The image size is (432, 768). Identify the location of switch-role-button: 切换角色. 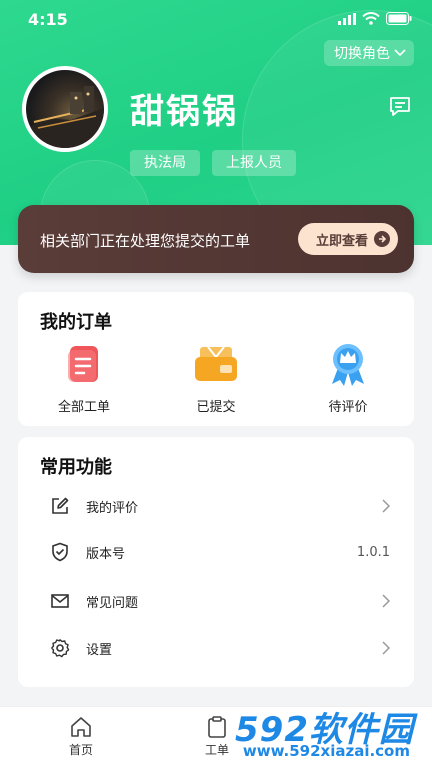
(369, 53).